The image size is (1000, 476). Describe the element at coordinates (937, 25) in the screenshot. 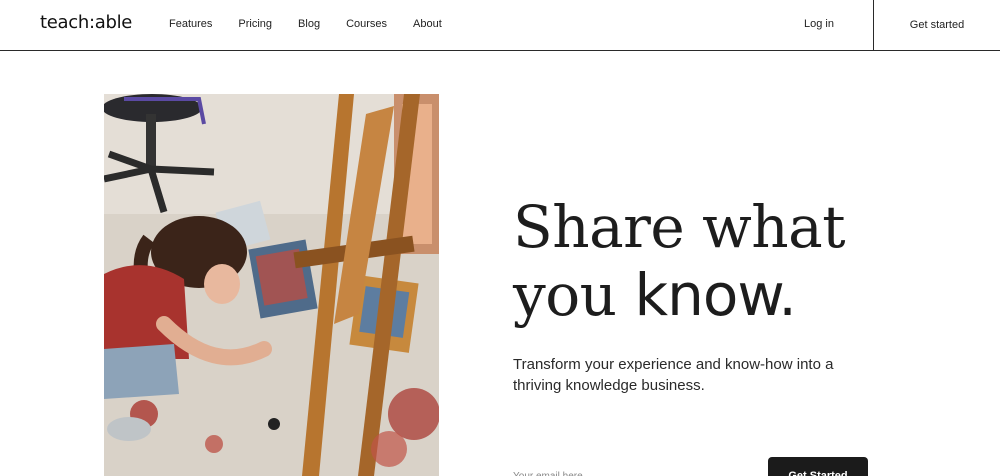

I see `get-started-nav-button: Get started` at that location.